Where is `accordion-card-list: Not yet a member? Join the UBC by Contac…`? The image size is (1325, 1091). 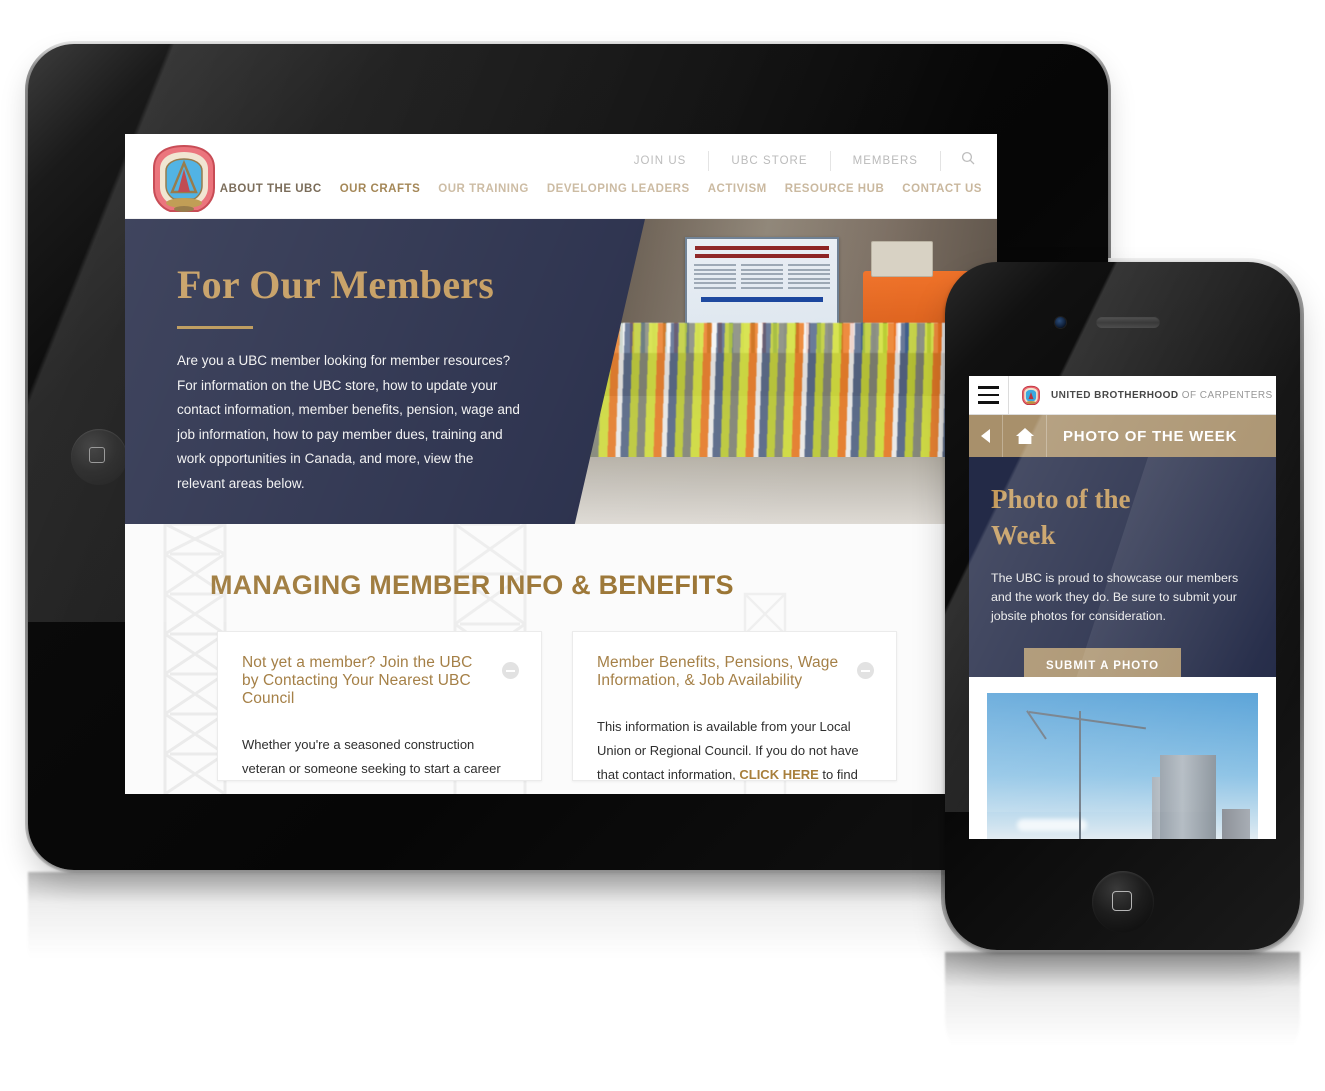 accordion-card-list: Not yet a member? Join the UBC by Contac… is located at coordinates (561, 691).